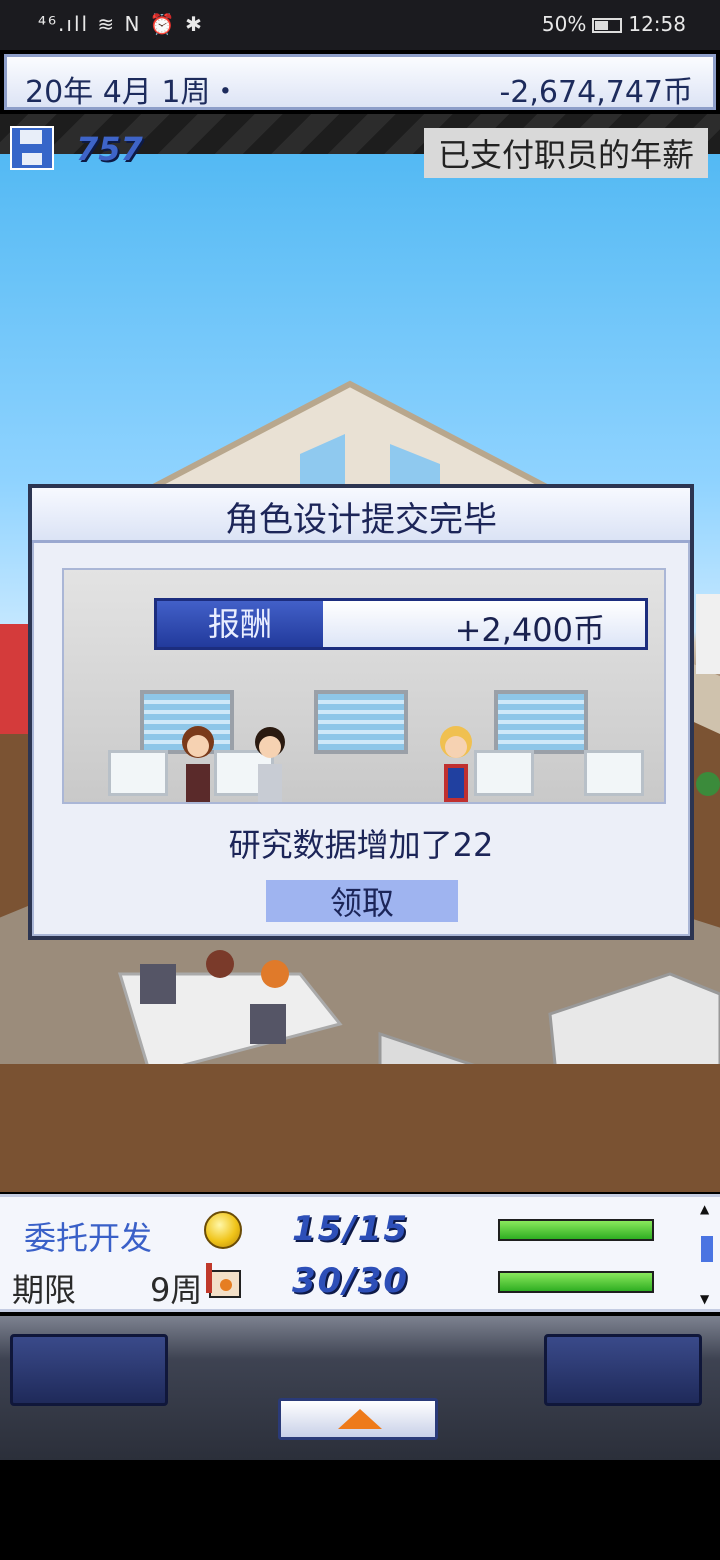 Image resolution: width=720 pixels, height=1560 pixels. What do you see at coordinates (623, 1370) in the screenshot?
I see `right-menu-button` at bounding box center [623, 1370].